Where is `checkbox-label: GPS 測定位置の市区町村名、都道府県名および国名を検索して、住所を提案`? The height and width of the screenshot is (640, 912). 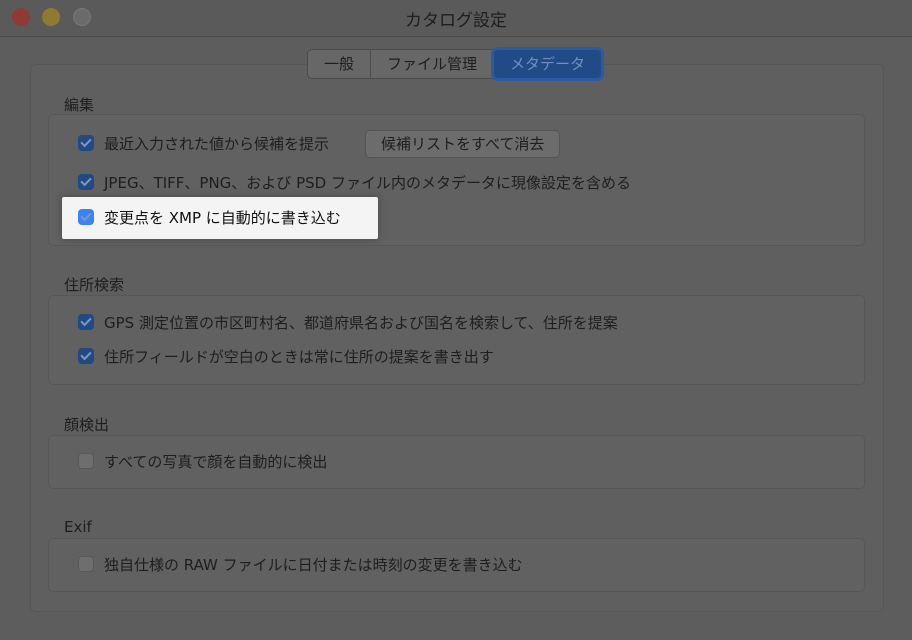
checkbox-label: GPS 測定位置の市区町村名、都道府県名および国名を検索して、住所を提案 is located at coordinates (361, 322).